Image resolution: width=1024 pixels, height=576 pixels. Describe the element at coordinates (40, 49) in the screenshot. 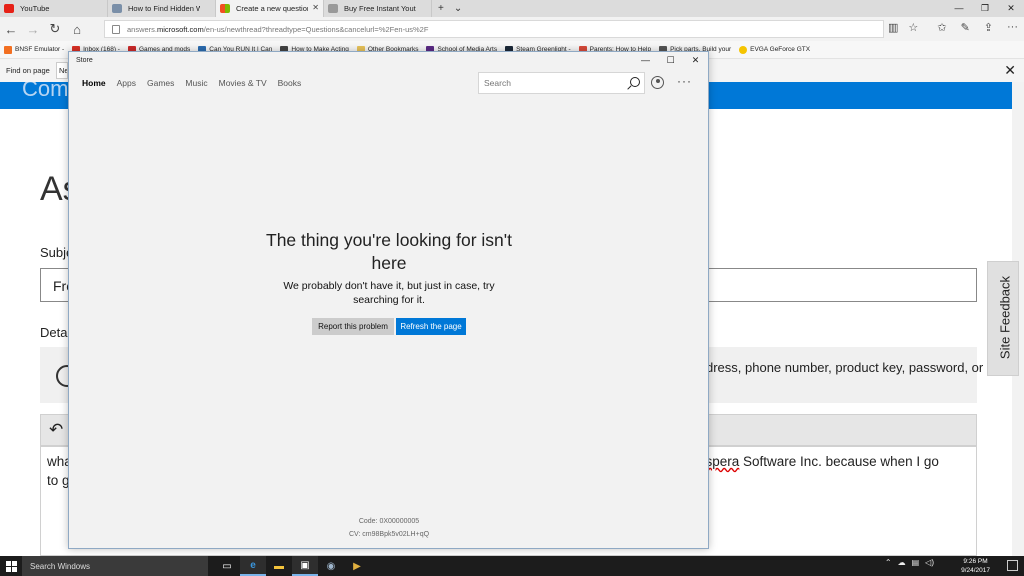

I see `favorite-label: BNSF Emulator -` at that location.